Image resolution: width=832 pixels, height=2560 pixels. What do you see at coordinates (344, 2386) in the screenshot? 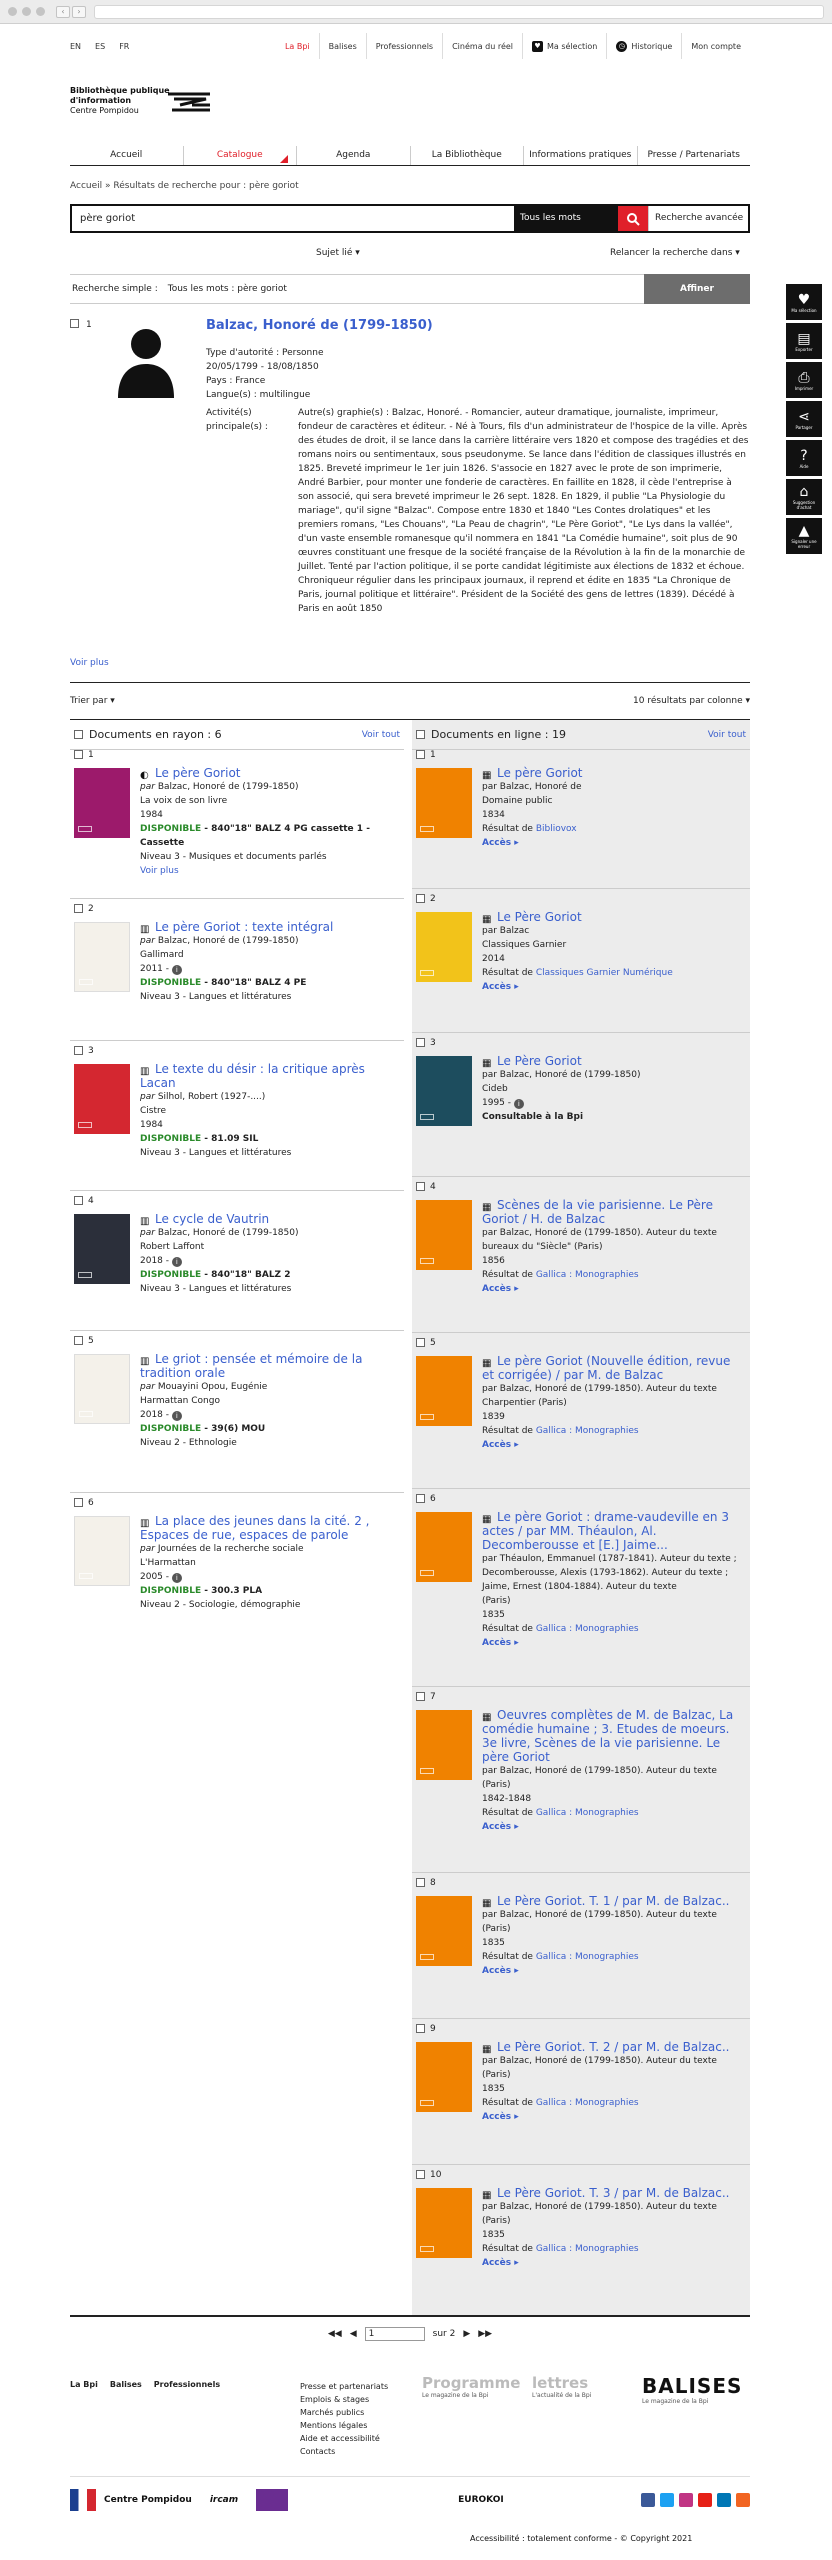
I see `footer-link-presse: Presse et partenariats` at bounding box center [344, 2386].